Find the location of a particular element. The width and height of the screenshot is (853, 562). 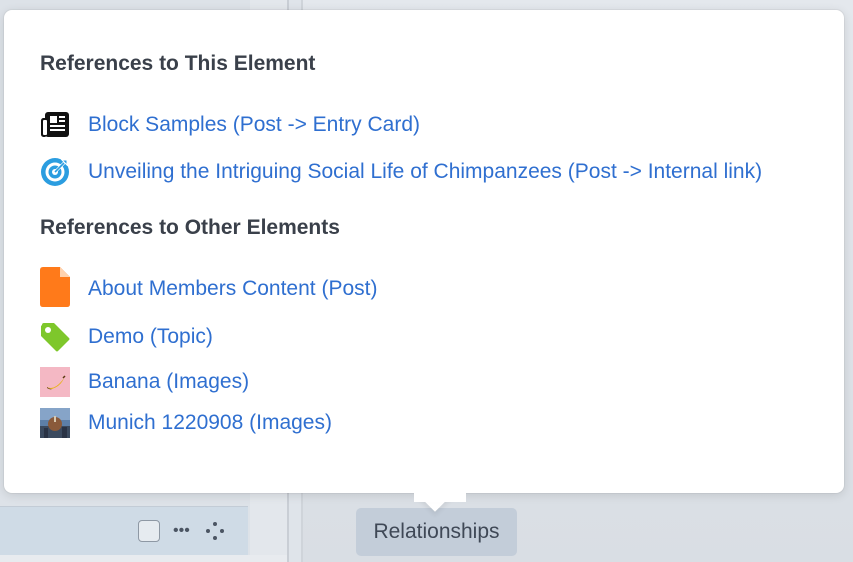

reference-link-banana: Banana (Images) is located at coordinates (144, 382).